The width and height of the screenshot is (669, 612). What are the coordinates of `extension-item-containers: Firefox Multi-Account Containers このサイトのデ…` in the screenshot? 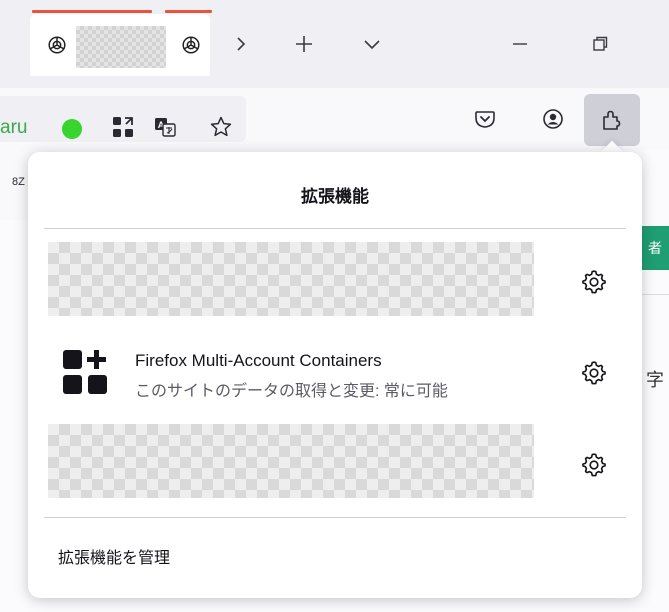 It's located at (335, 376).